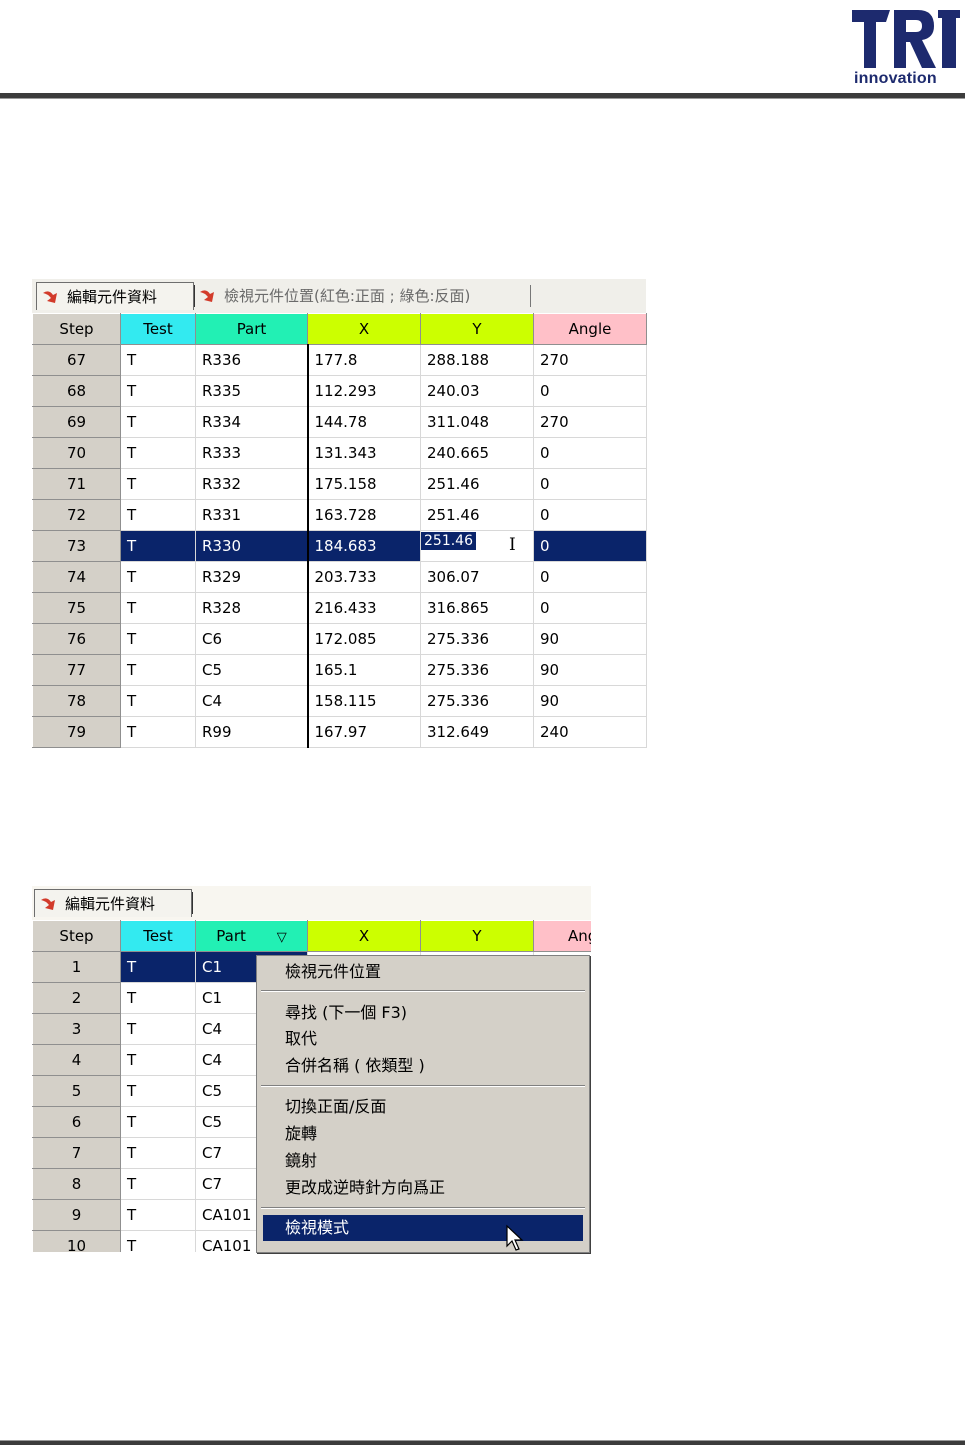 The width and height of the screenshot is (965, 1451). Describe the element at coordinates (282, 937) in the screenshot. I see `filter-icon: ▽` at that location.